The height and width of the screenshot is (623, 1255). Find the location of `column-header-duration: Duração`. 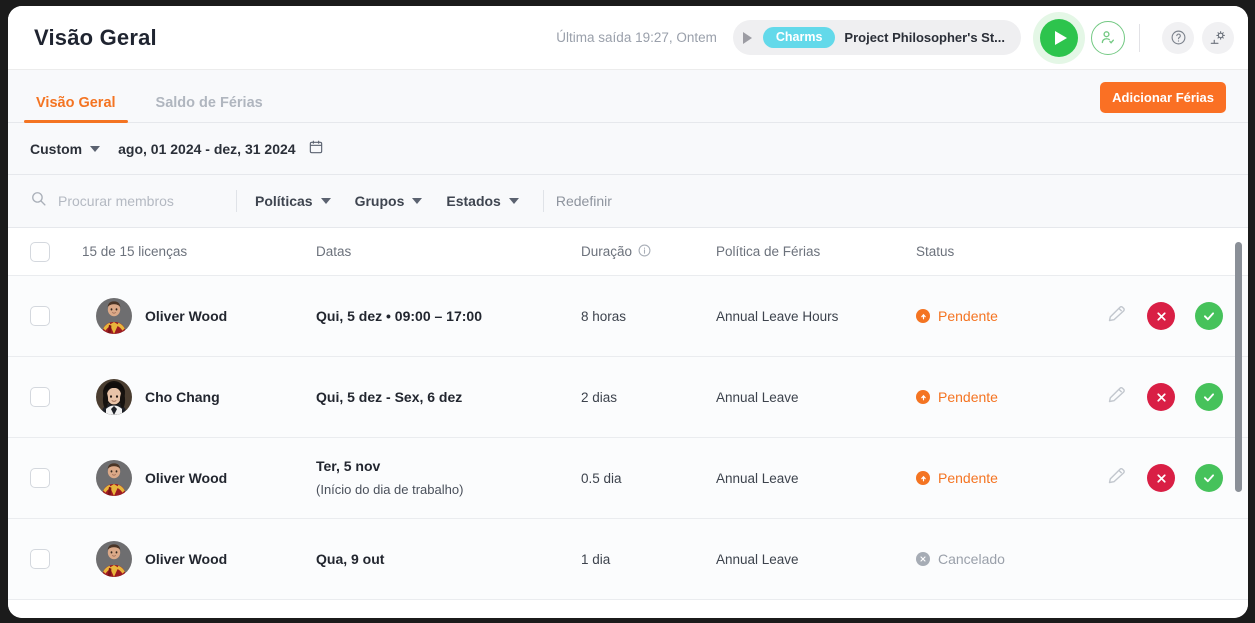

column-header-duration: Duração is located at coordinates (648, 252).